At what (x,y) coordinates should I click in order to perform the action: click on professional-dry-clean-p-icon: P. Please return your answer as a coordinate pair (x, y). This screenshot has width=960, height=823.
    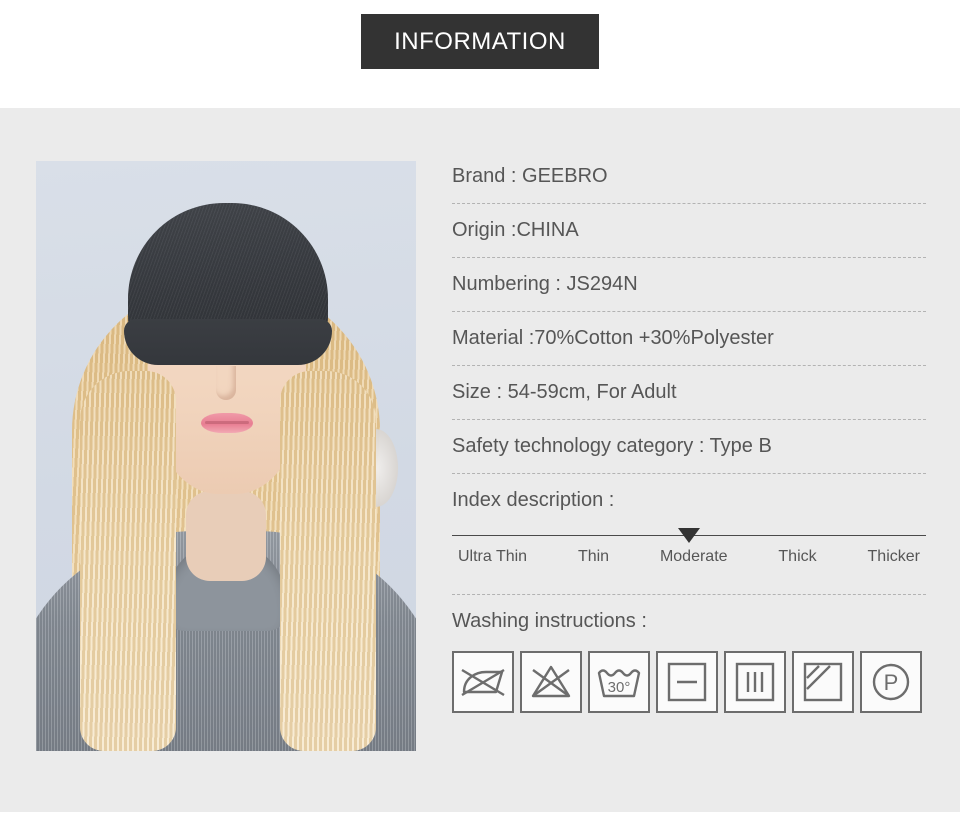
    Looking at the image, I should click on (891, 682).